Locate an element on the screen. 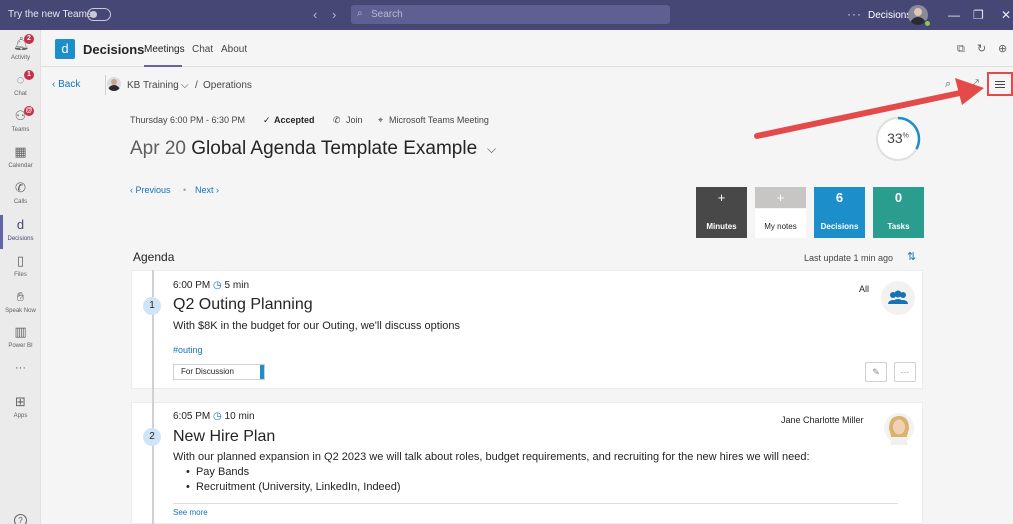 The image size is (1013, 524). rail-item-files: ▯ Files is located at coordinates (20, 268).